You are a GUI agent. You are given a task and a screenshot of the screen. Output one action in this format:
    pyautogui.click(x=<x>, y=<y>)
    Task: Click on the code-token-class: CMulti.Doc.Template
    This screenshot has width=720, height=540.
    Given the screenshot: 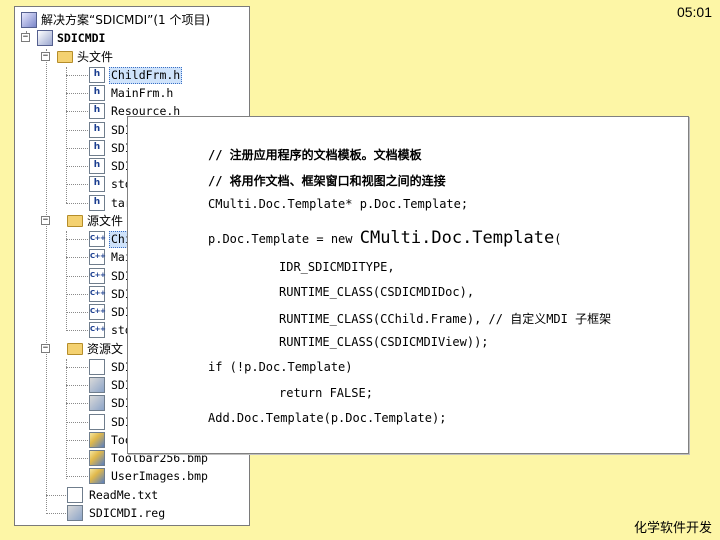 What is the action you would take?
    pyautogui.click(x=457, y=238)
    